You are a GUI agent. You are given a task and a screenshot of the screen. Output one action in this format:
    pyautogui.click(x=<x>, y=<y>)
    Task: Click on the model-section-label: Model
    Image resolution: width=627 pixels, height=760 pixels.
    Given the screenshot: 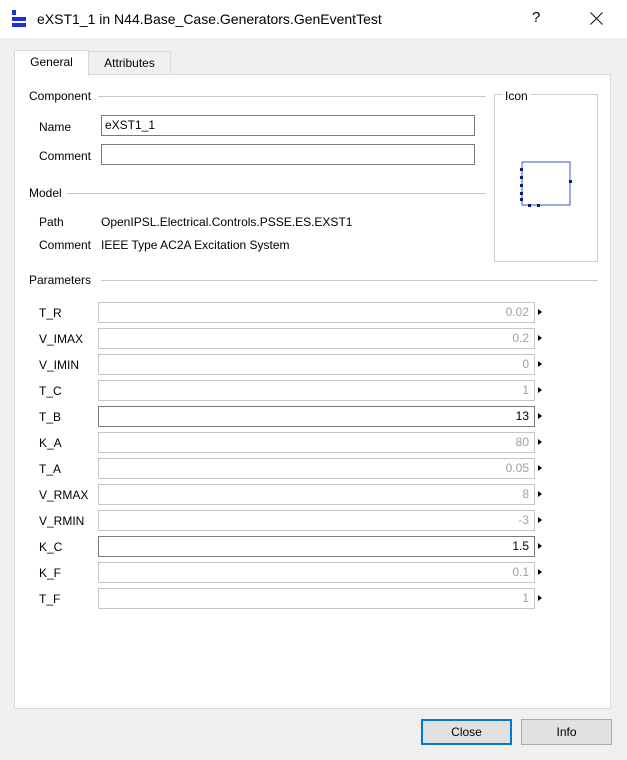 What is the action you would take?
    pyautogui.click(x=45, y=193)
    